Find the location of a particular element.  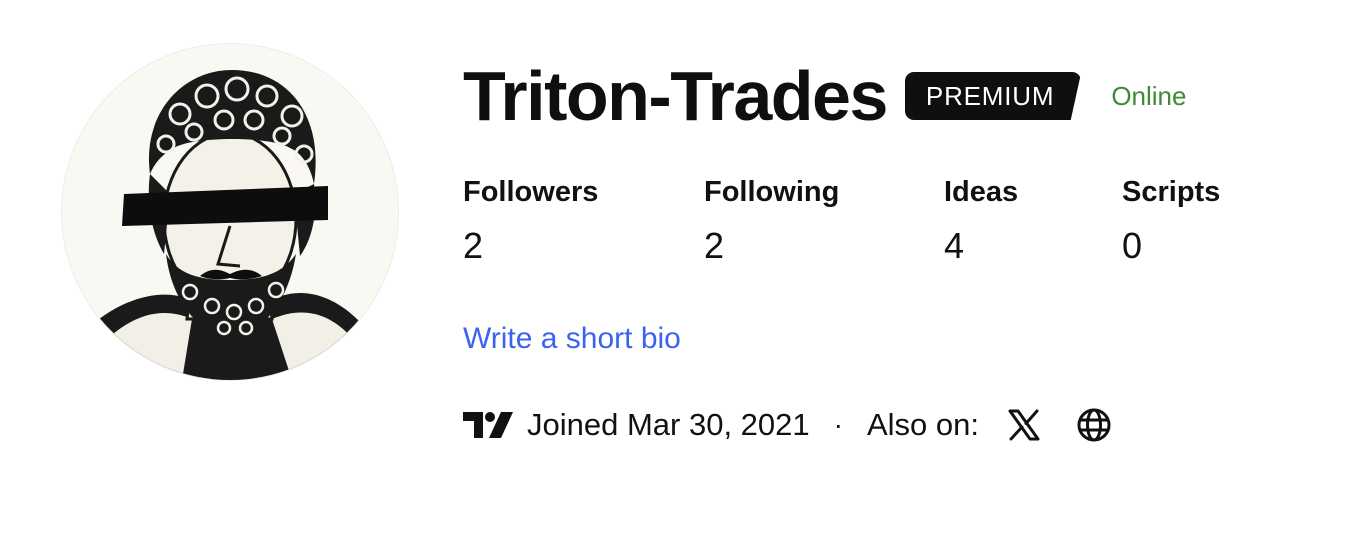

x-icon is located at coordinates (1024, 425).